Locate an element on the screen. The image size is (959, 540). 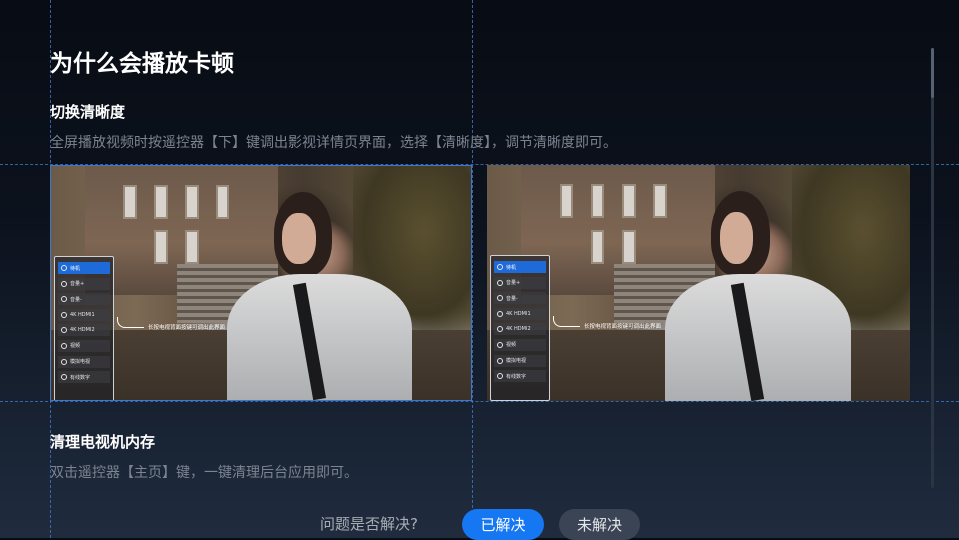
section-desc-clear-memory: 双击遥控器【主页】键，一键清理后台应用即可。 is located at coordinates (204, 473).